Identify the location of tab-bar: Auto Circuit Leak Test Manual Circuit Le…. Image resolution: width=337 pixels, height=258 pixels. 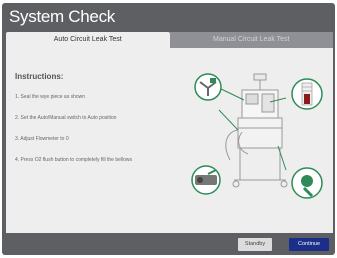
(169, 40).